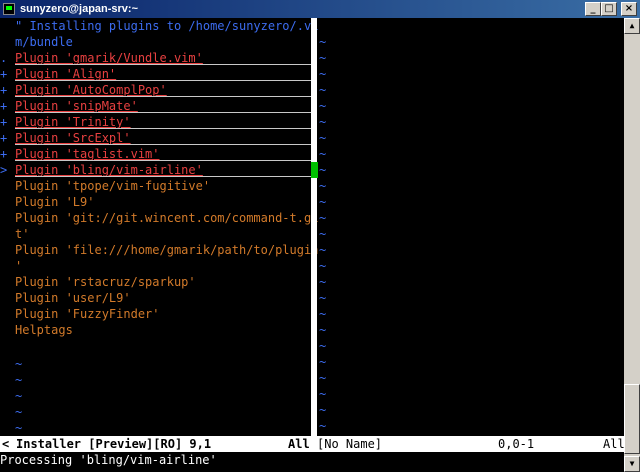 The height and width of the screenshot is (472, 640). What do you see at coordinates (4, 58) in the screenshot?
I see `line-status-sign: .` at bounding box center [4, 58].